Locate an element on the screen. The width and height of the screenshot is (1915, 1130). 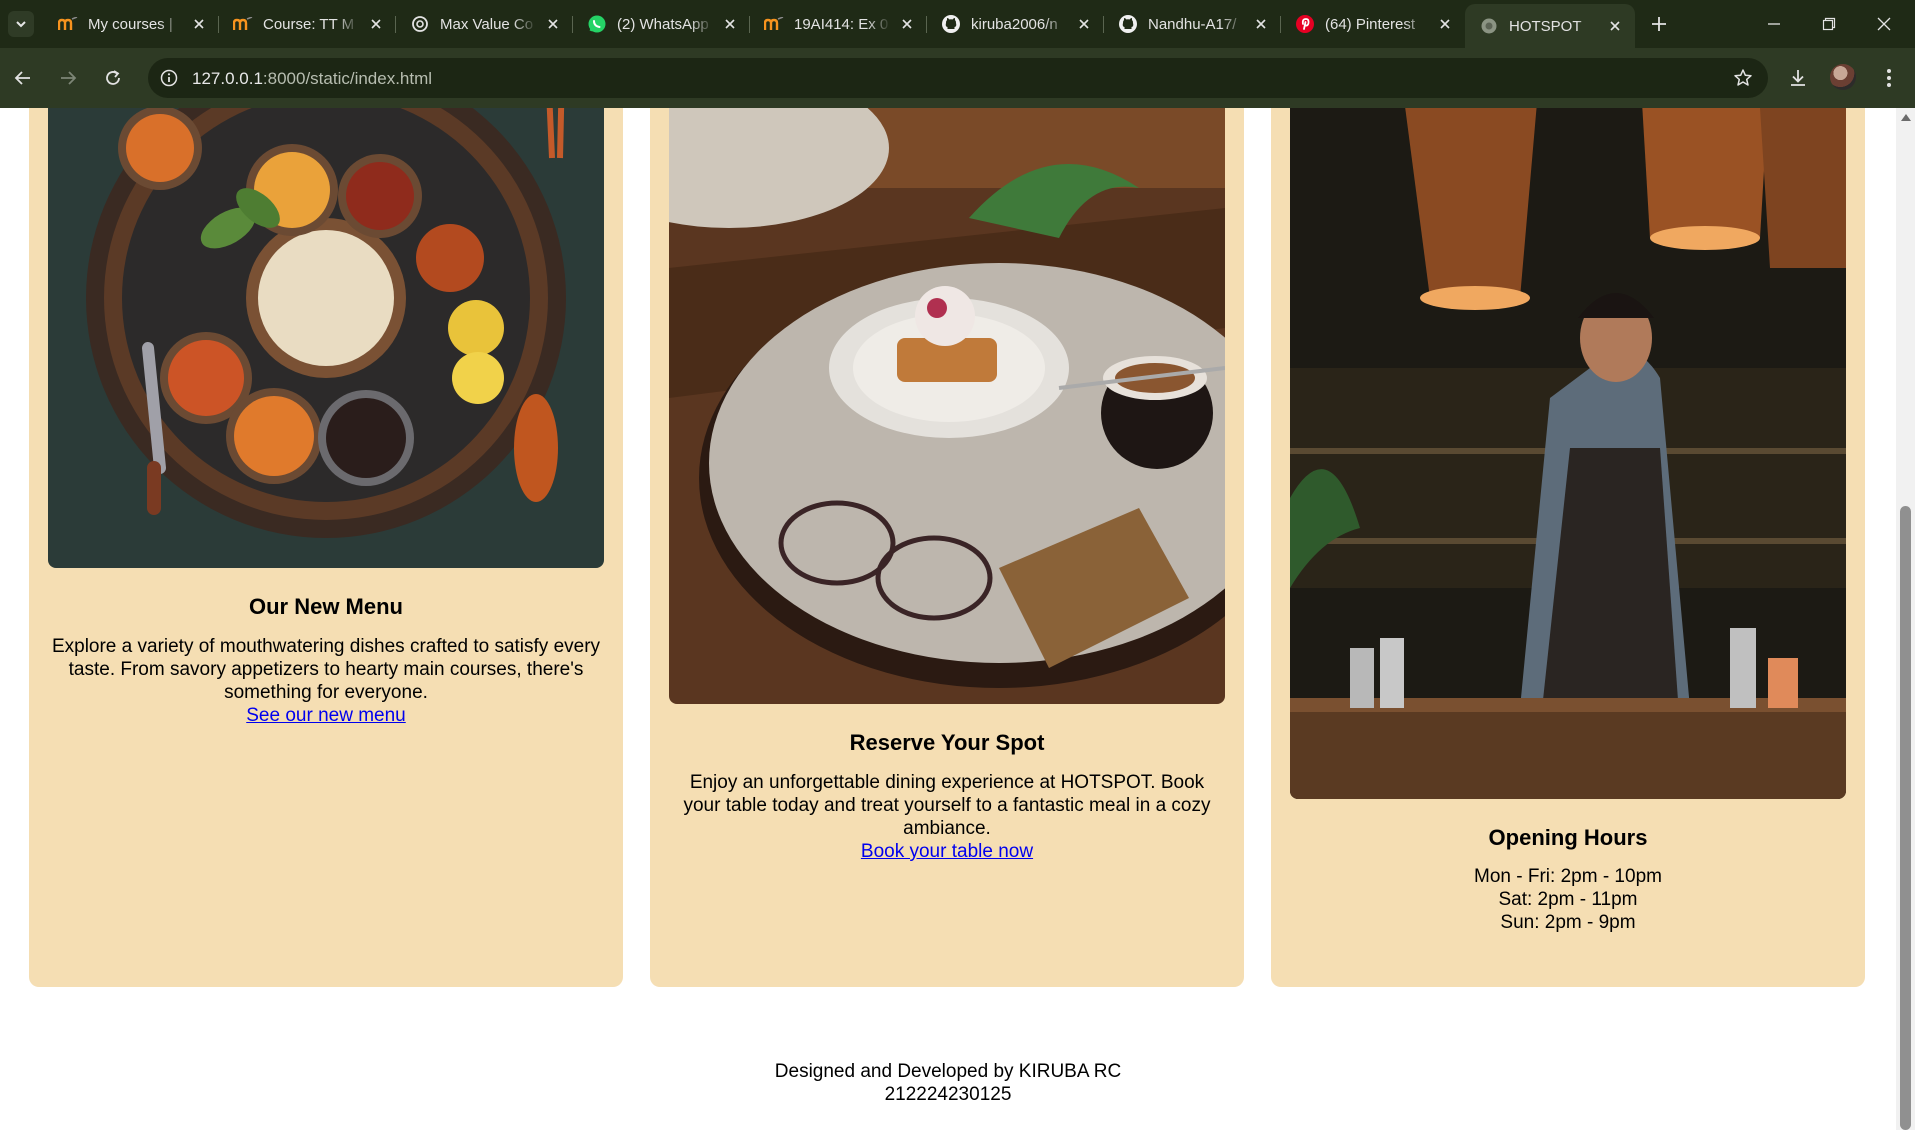
address-bar: 127.0.0.1:8000/static/index.html is located at coordinates (958, 78).